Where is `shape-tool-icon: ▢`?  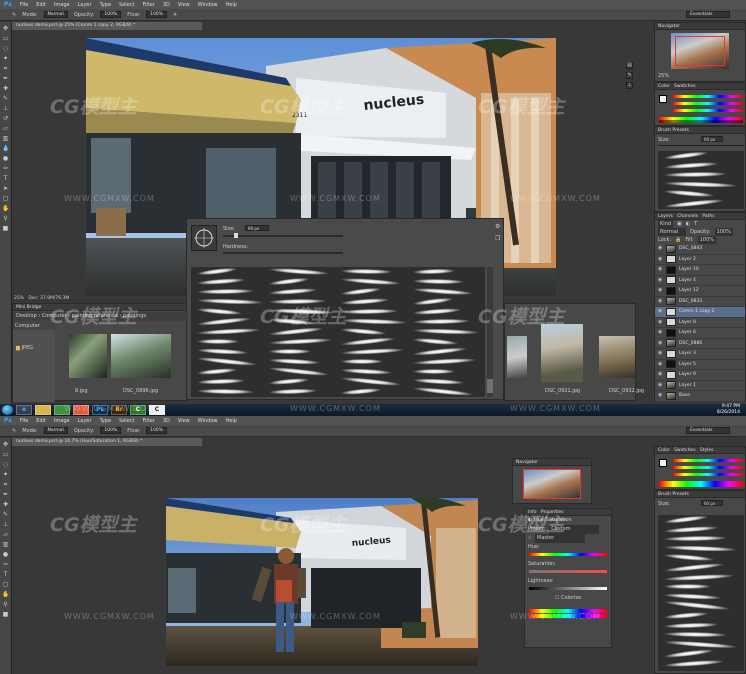 shape-tool-icon: ▢ is located at coordinates (5, 584).